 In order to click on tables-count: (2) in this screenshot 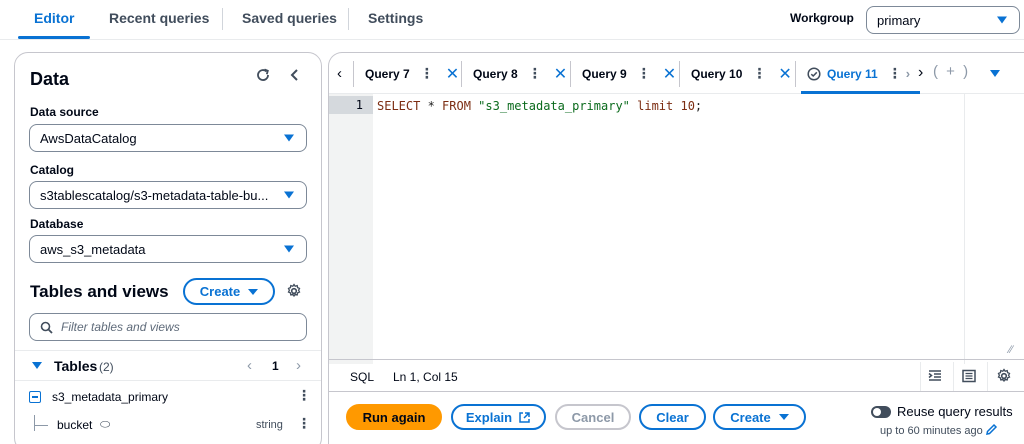, I will do `click(106, 367)`.